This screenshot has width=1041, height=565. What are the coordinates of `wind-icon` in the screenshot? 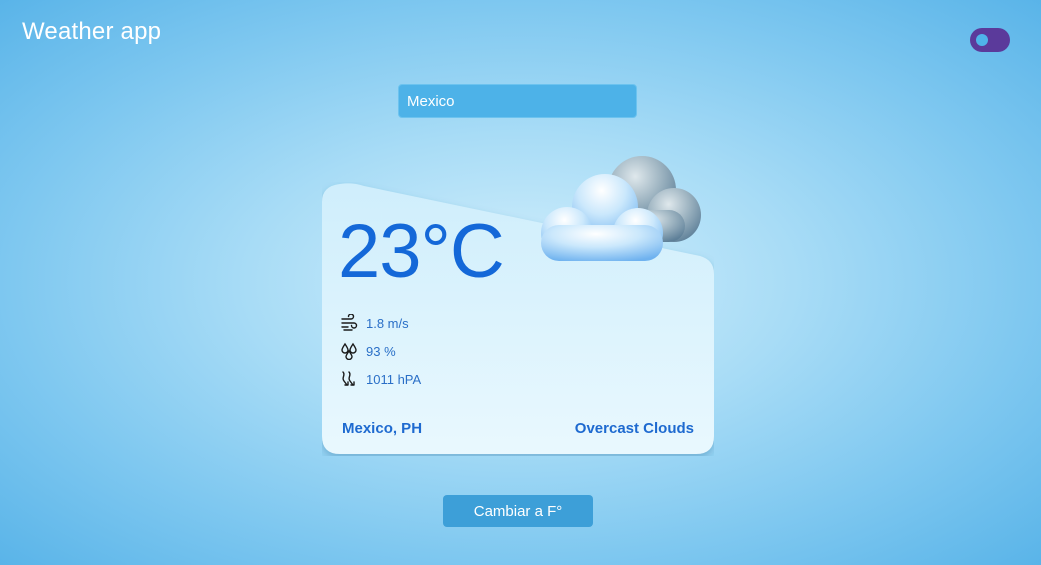 It's located at (349, 322).